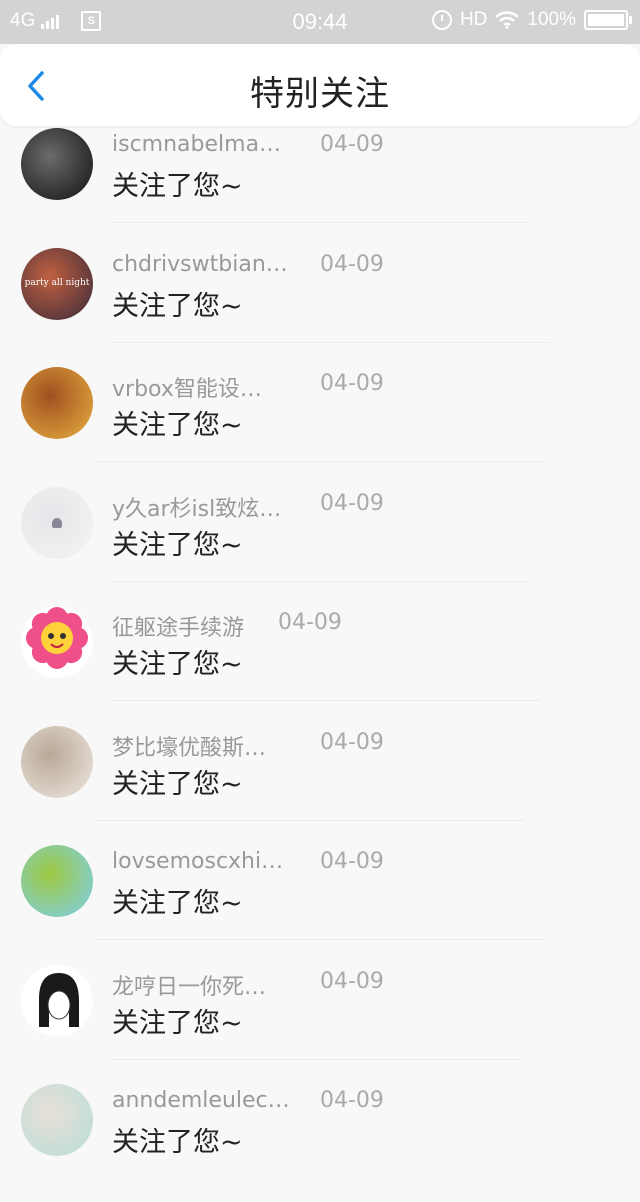  Describe the element at coordinates (320, 306) in the screenshot. I see `list-item: party all night chdrivswtbian… 04-09 关注了您~` at that location.